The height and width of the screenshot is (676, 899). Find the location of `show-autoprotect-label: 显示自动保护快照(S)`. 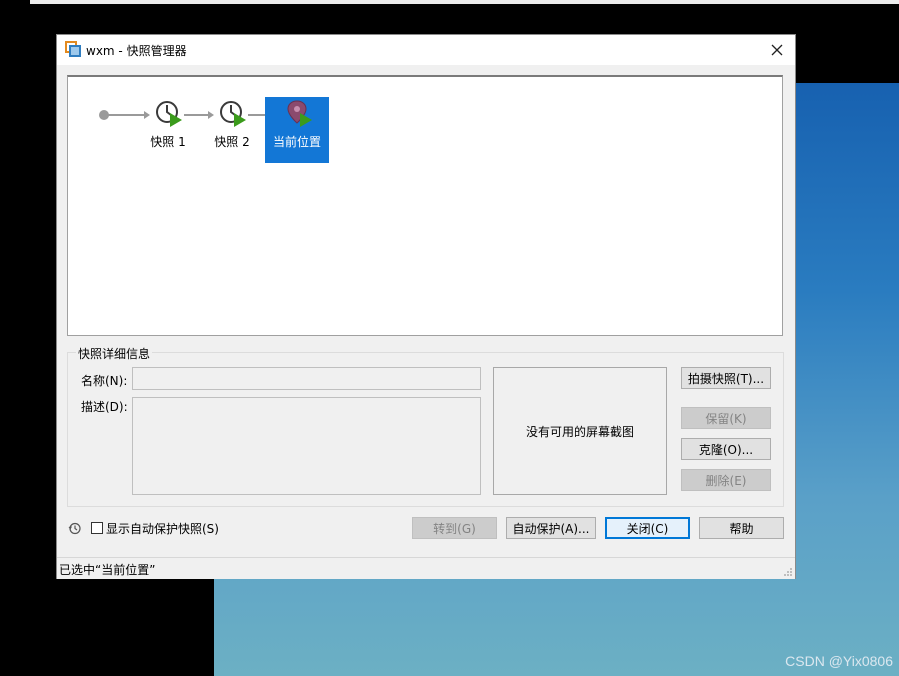

show-autoprotect-label: 显示自动保护快照(S) is located at coordinates (162, 528).